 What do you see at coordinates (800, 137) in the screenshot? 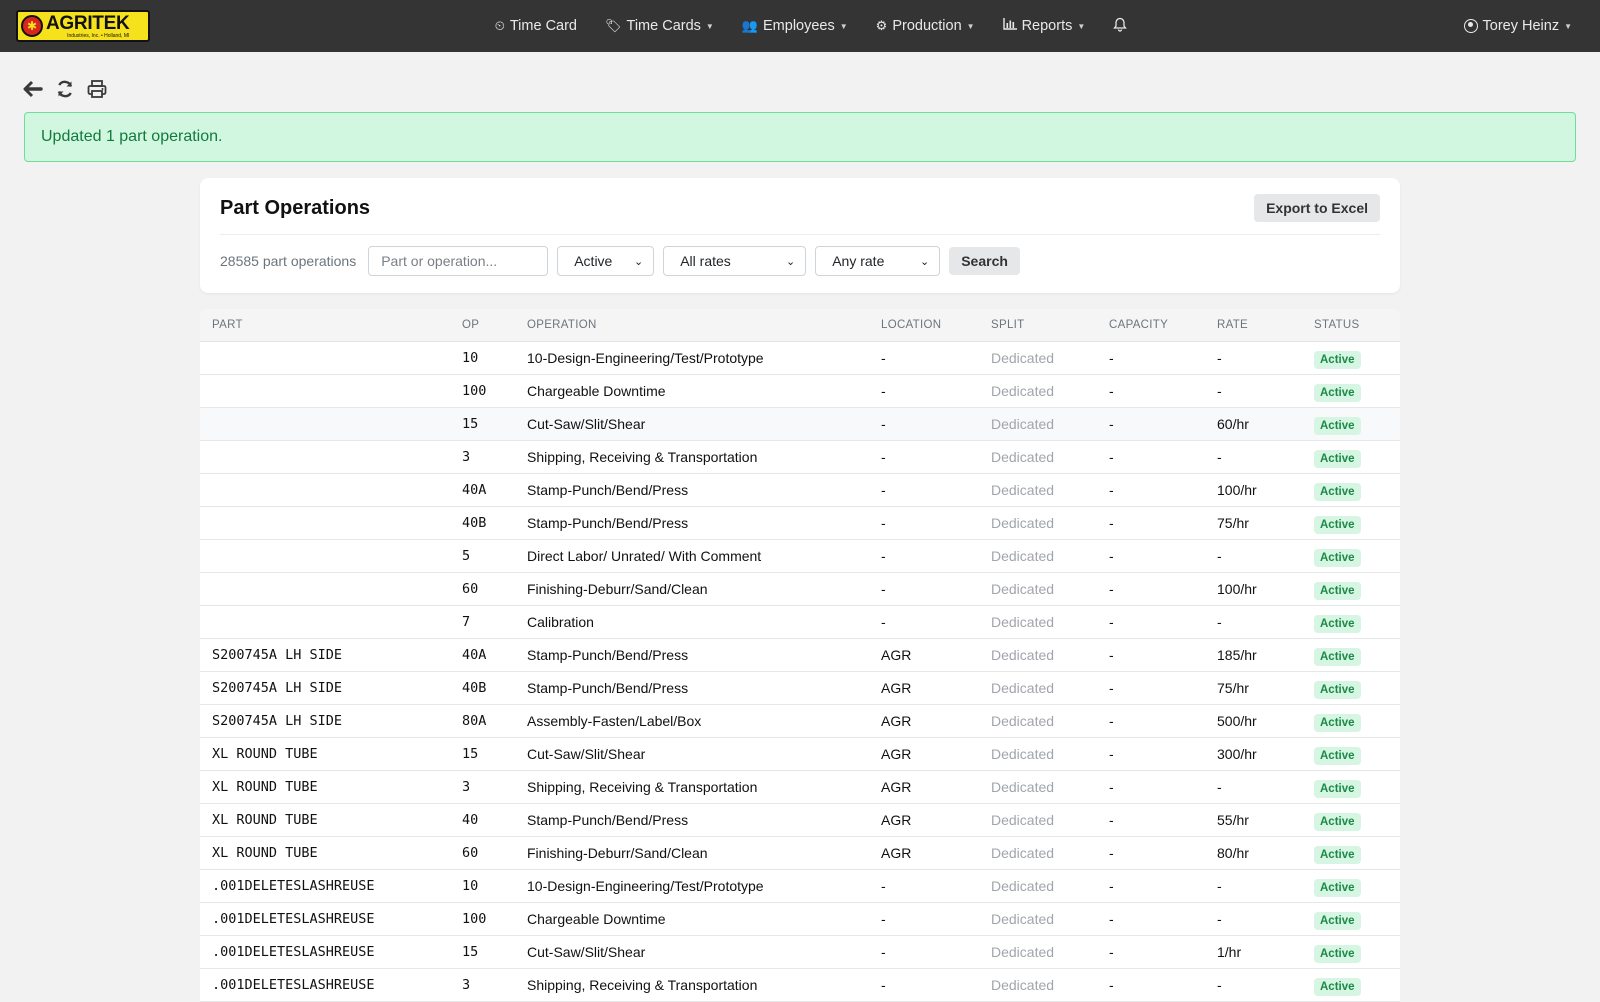
I see `success-alert: Updated 1 part operation.` at bounding box center [800, 137].